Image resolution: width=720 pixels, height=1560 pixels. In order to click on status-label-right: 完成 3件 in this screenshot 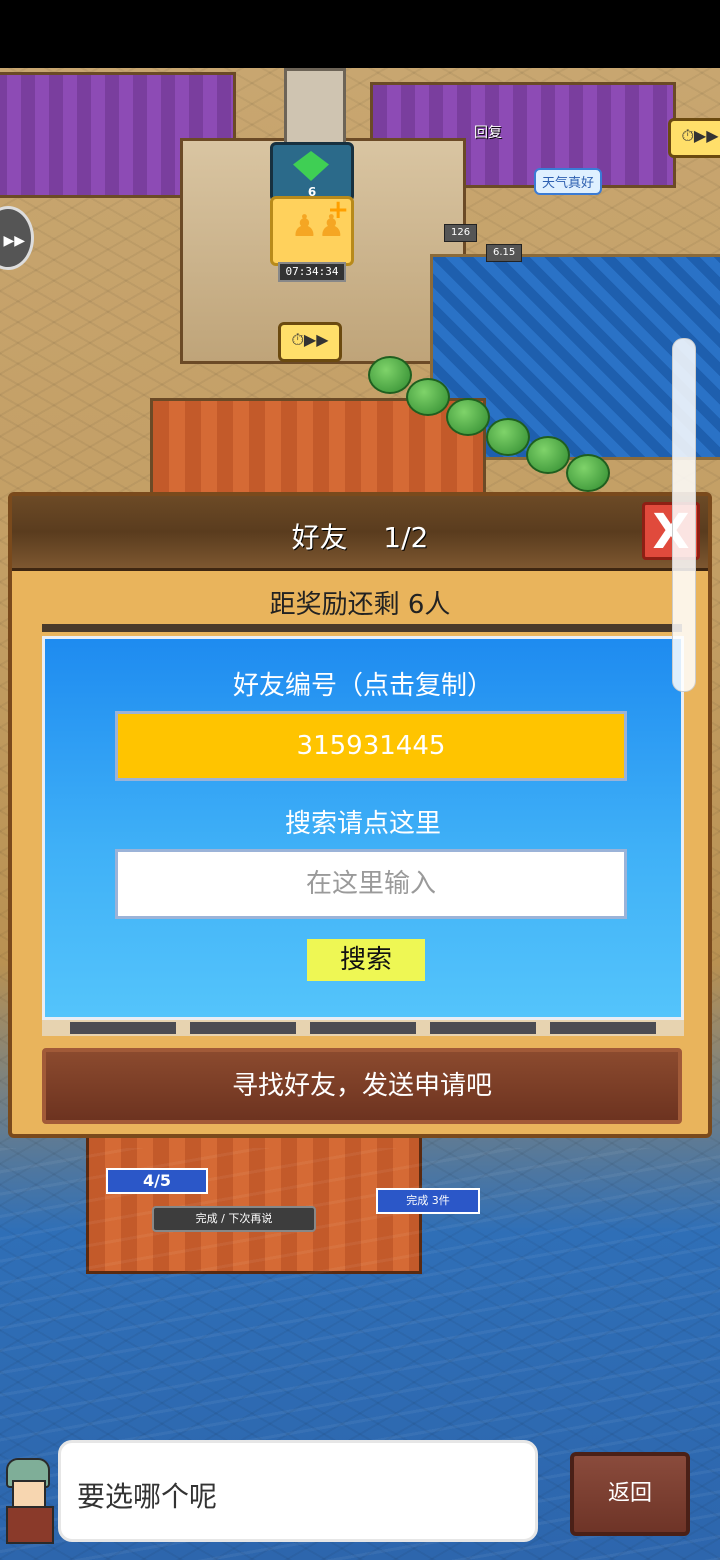, I will do `click(428, 1201)`.